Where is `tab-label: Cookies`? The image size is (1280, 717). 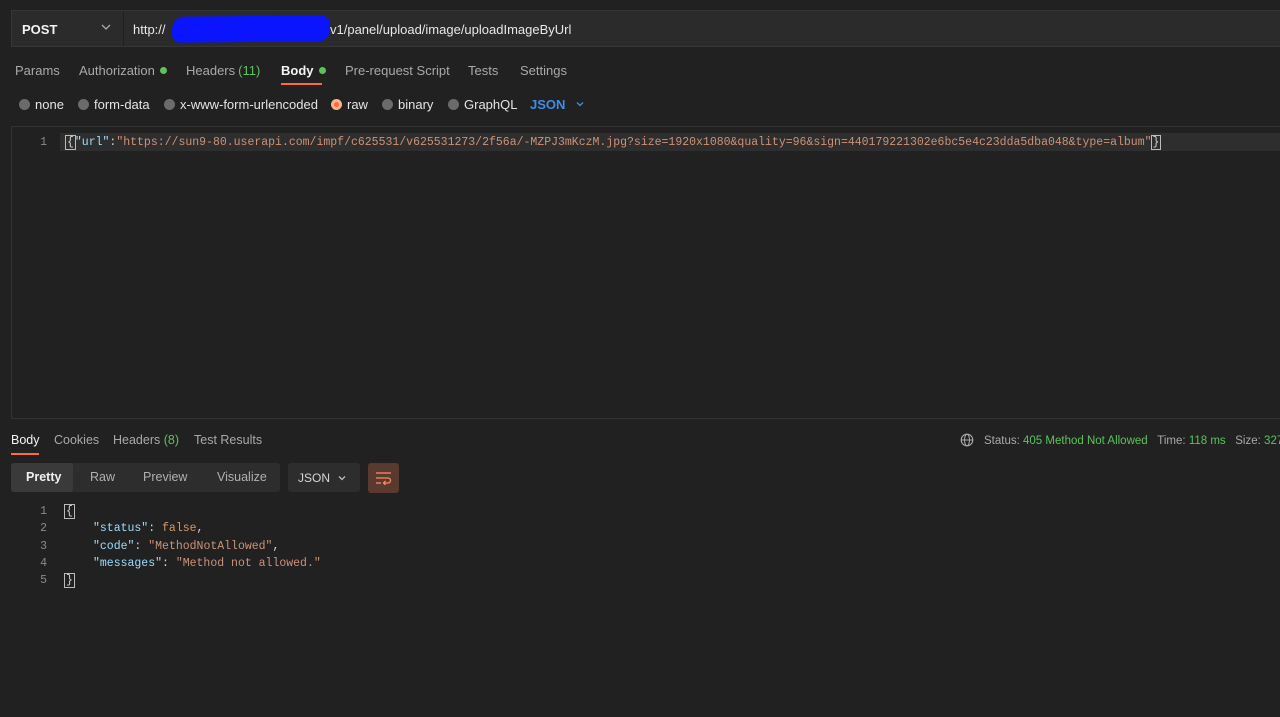
tab-label: Cookies is located at coordinates (77, 440).